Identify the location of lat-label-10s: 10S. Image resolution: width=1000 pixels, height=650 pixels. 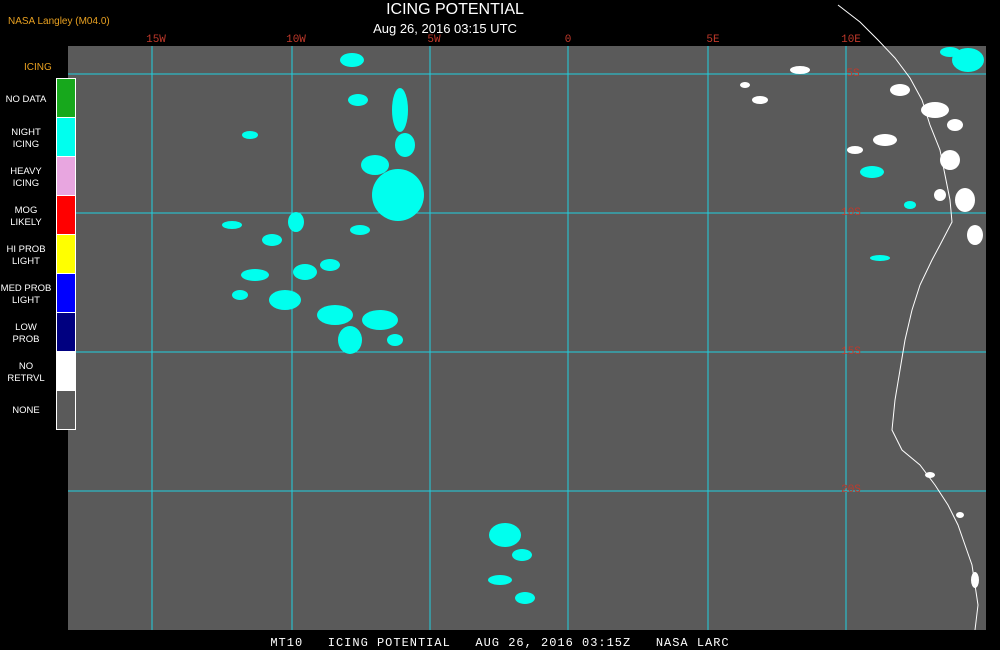
(851, 213).